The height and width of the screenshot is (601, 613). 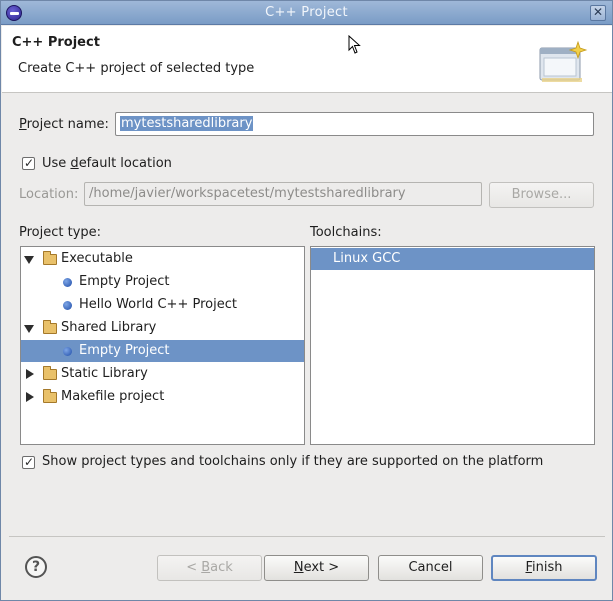 What do you see at coordinates (162, 397) in the screenshot?
I see `tree-item-makefile-project: Makefile project` at bounding box center [162, 397].